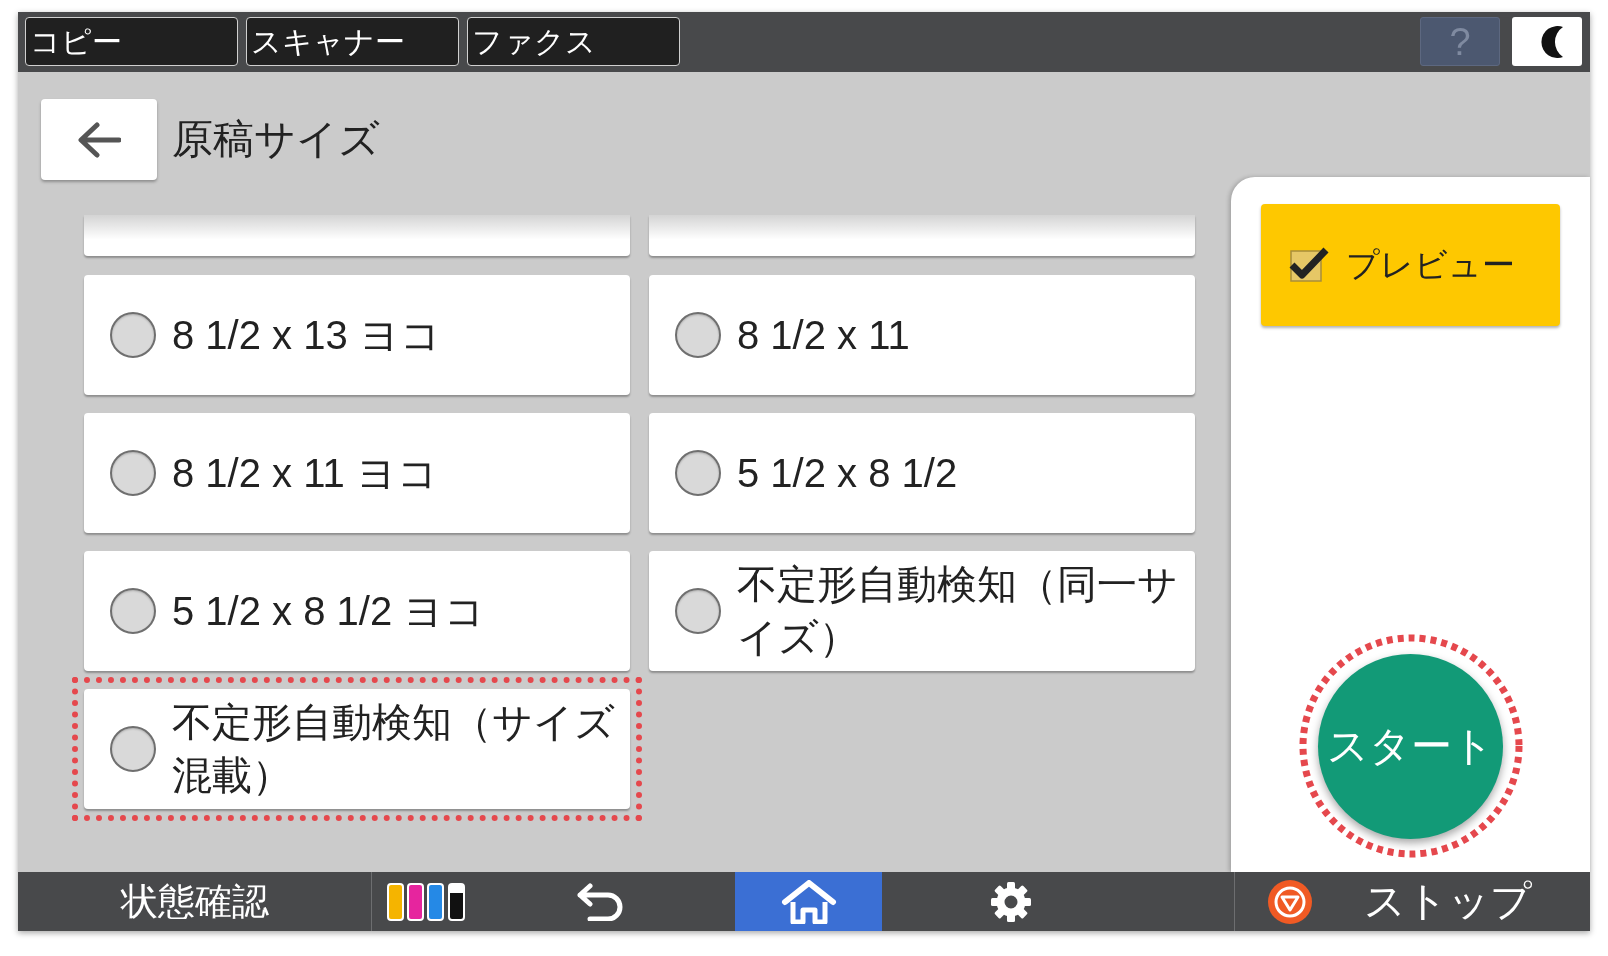  I want to click on preview-button: プレビュー, so click(1410, 265).